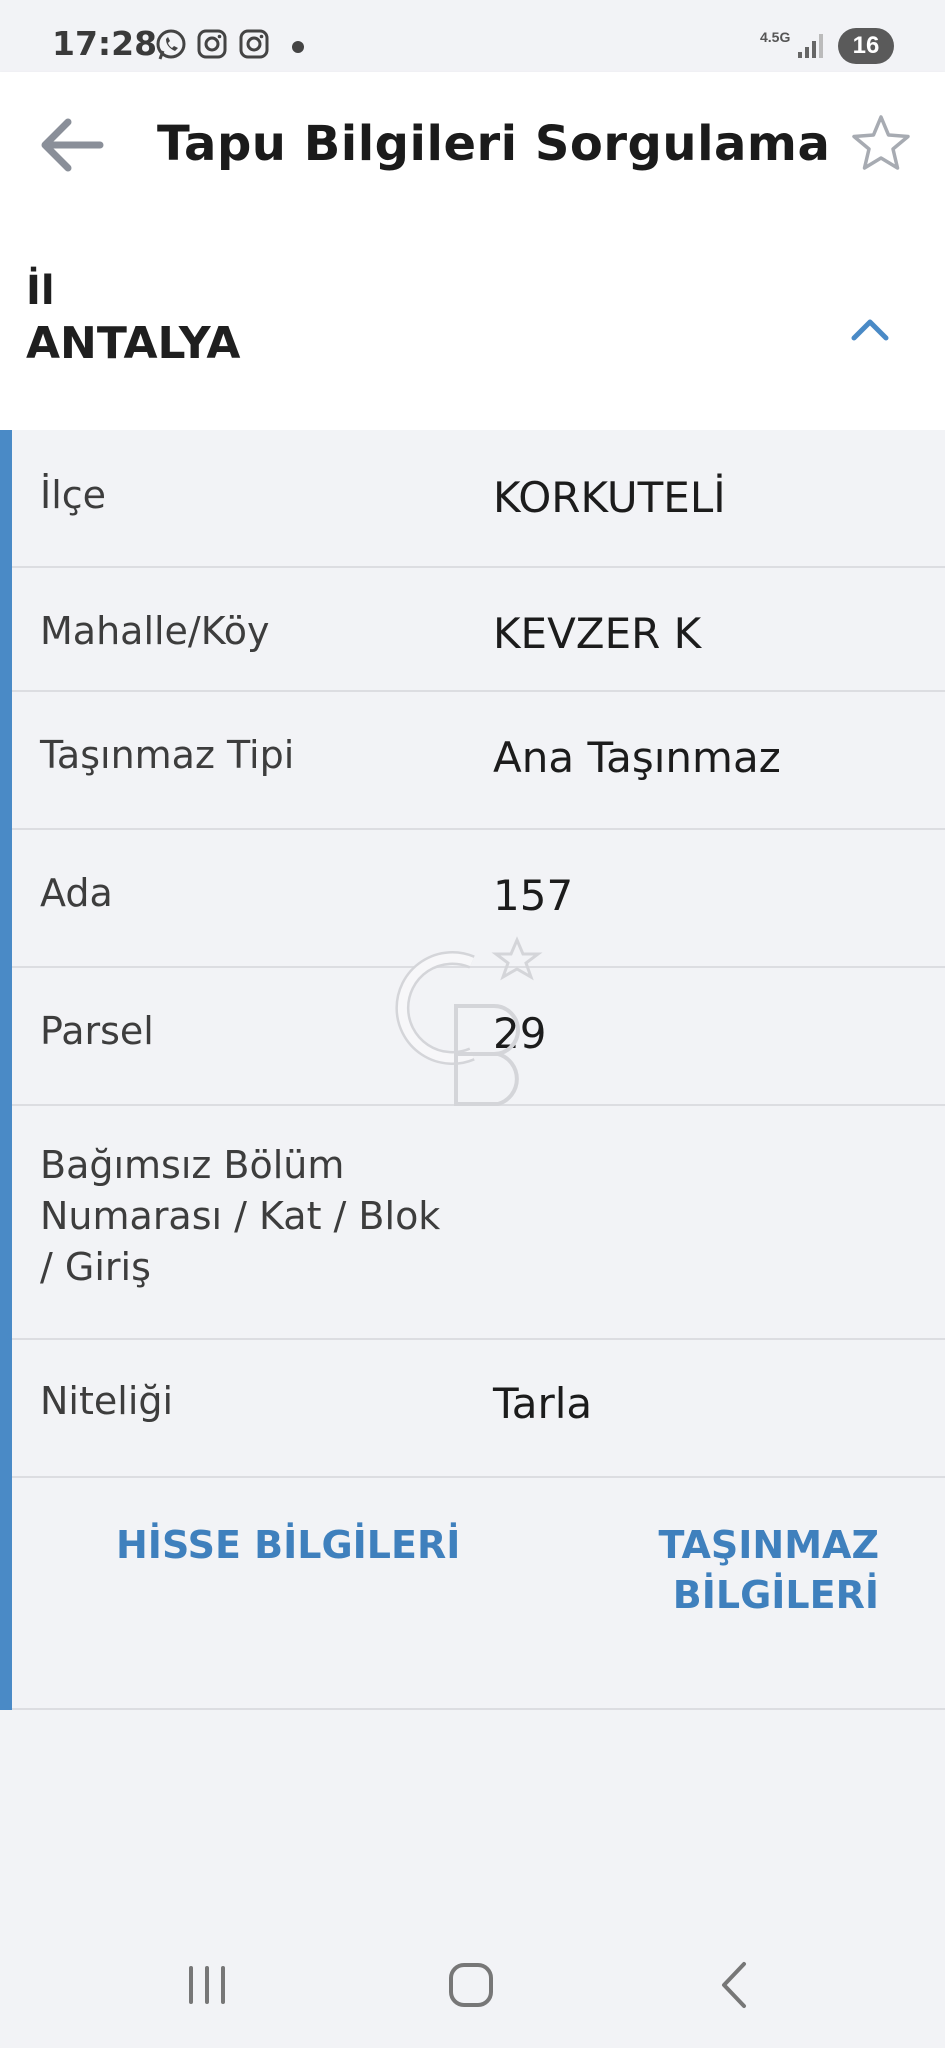 The height and width of the screenshot is (2048, 945). I want to click on chevron-left-icon, so click(734, 1985).